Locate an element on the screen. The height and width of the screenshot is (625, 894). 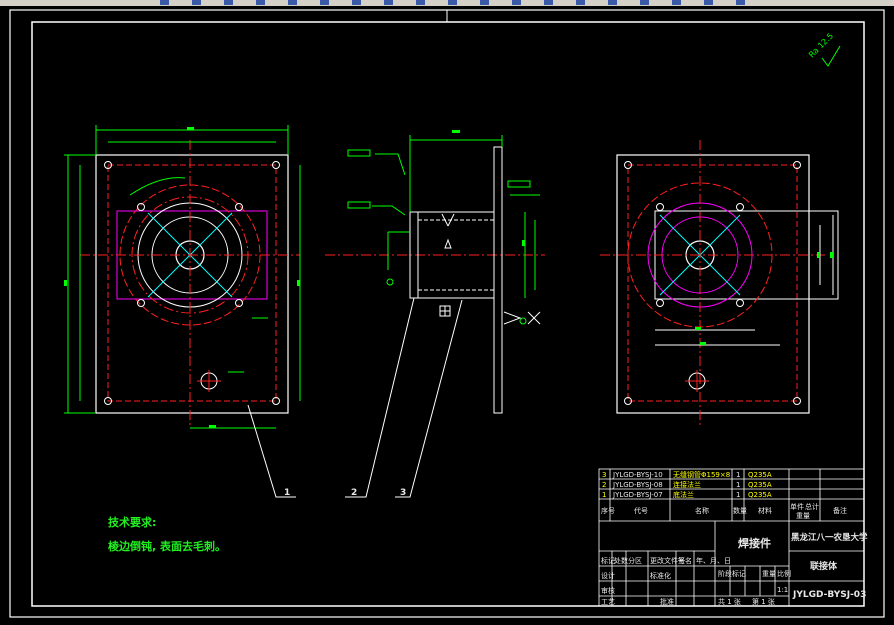
header-name: 名称 is located at coordinates (702, 510).